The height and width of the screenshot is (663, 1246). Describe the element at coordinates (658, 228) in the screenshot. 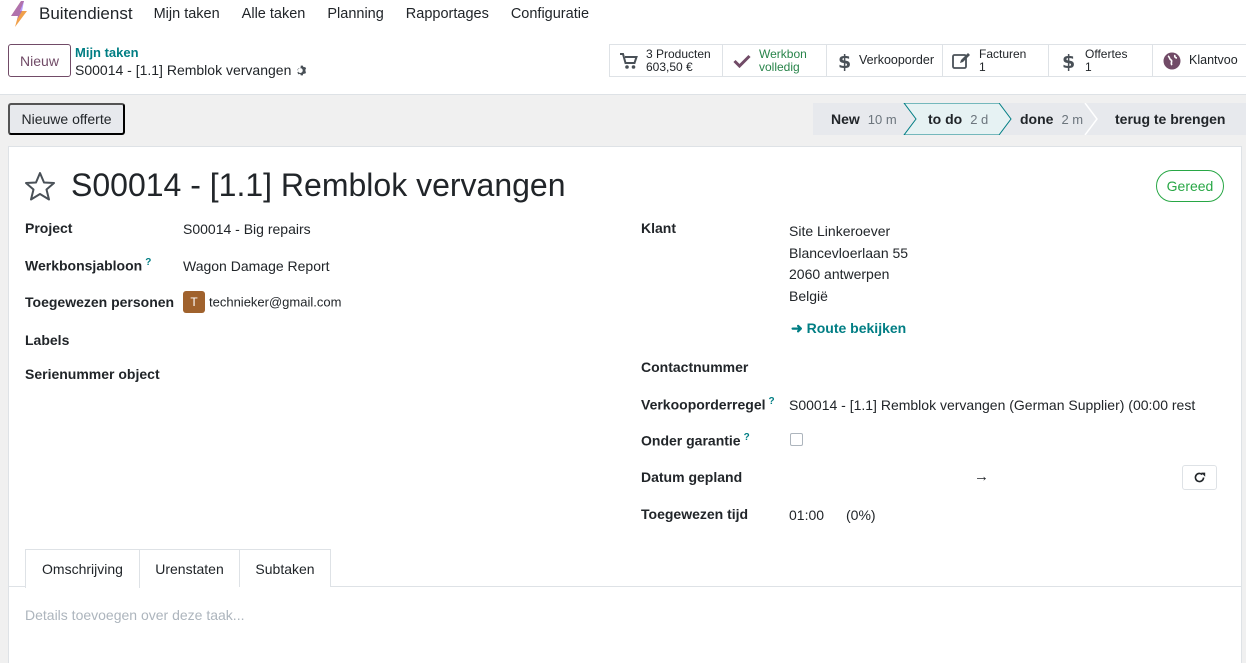

I see `customer-label: Klant` at that location.